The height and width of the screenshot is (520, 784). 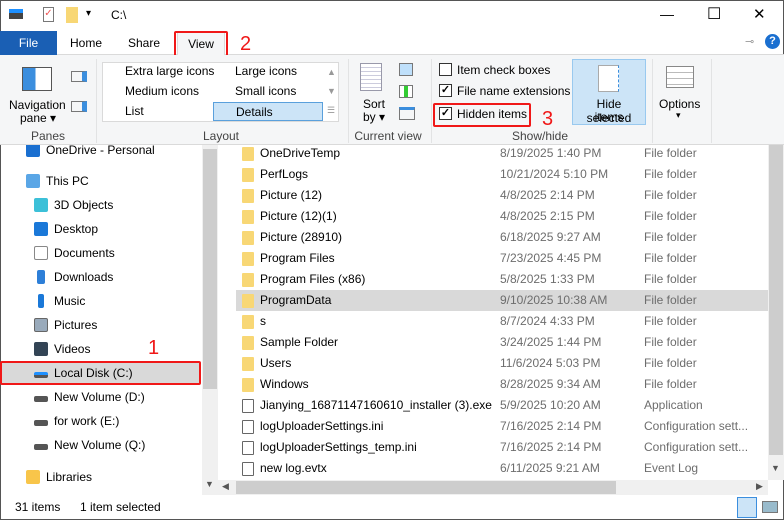 I want to click on file-name-extensions-checkbox: ✓ File name extensions, so click(x=503, y=91).